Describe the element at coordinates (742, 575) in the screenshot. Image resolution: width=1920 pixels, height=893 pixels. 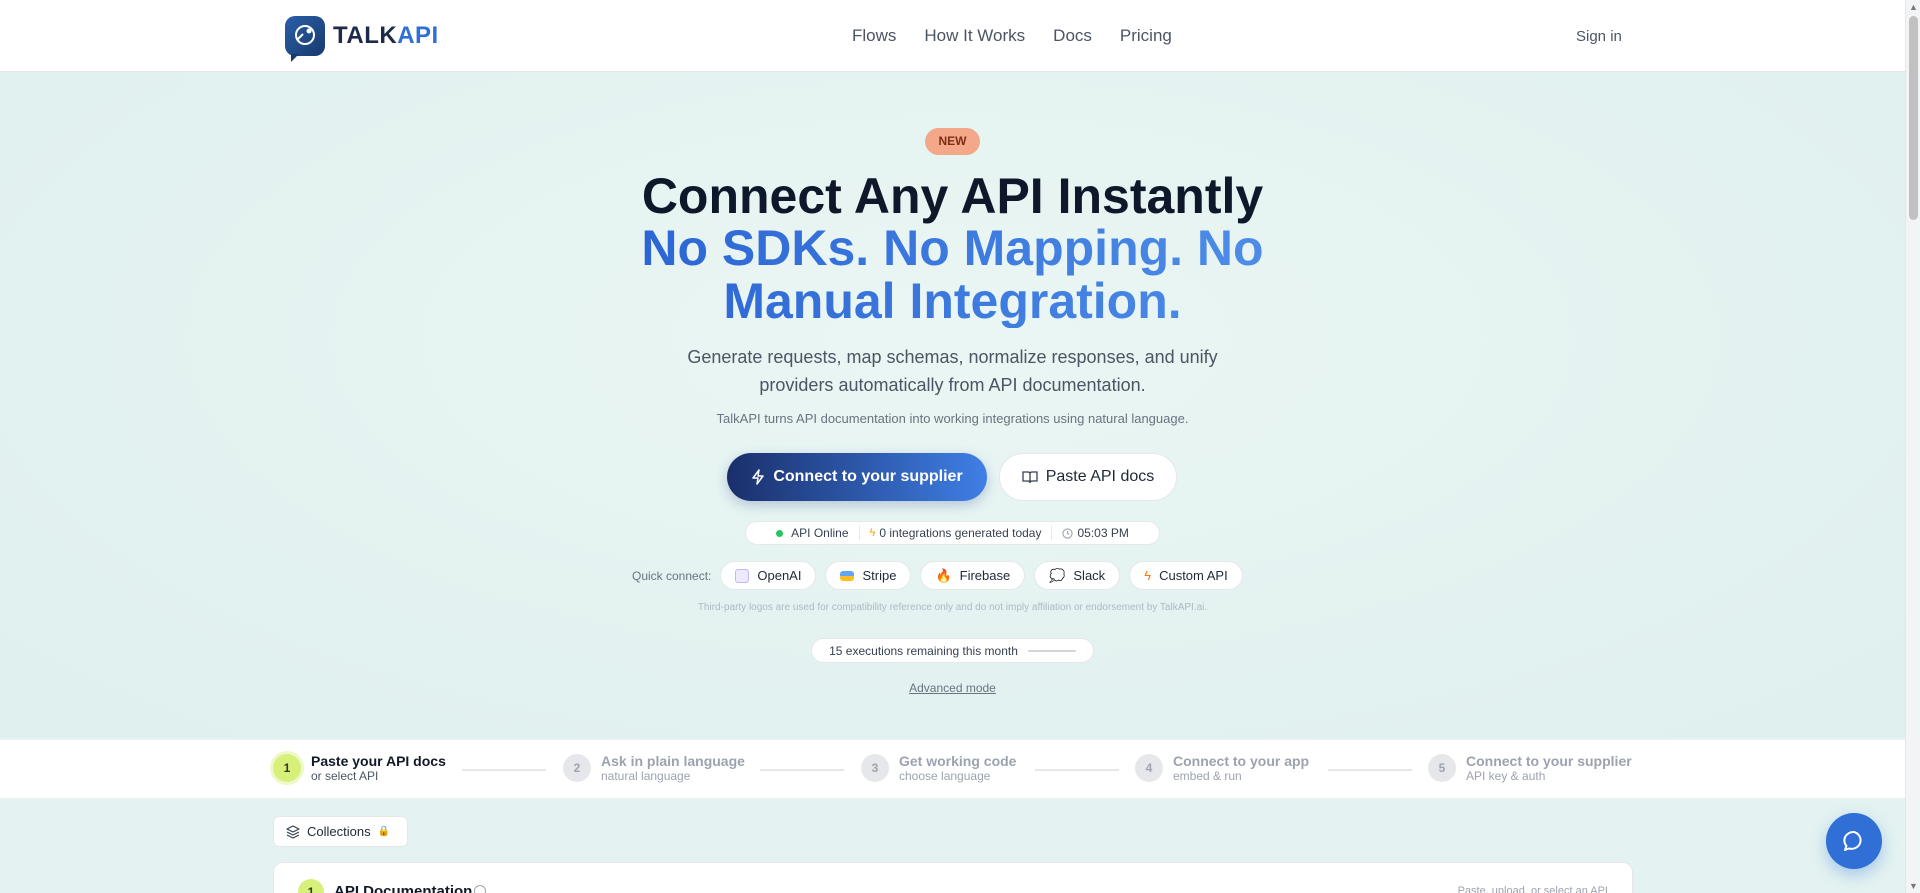
I see `openai-icon` at that location.